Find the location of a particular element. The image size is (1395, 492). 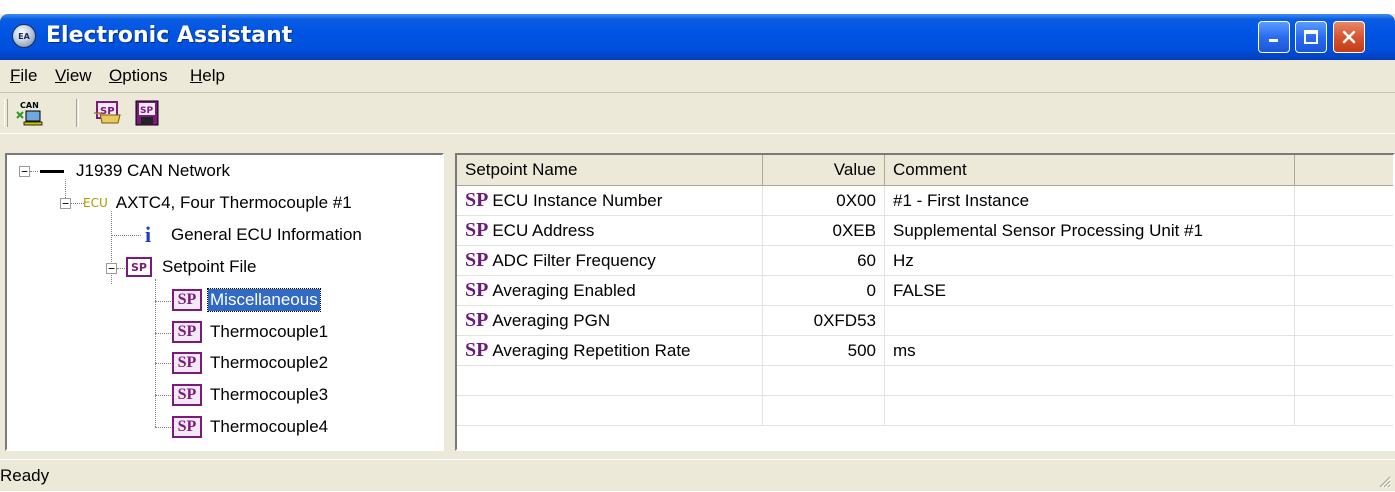

title-bar: EA Electronic Assistant is located at coordinates (697, 37).